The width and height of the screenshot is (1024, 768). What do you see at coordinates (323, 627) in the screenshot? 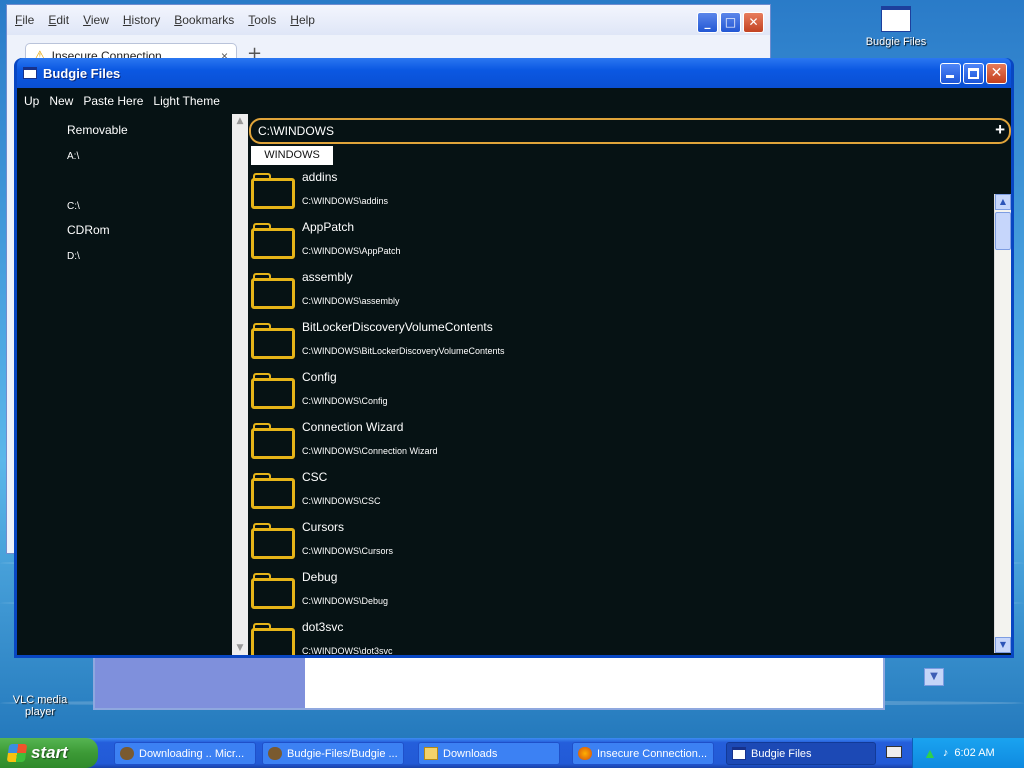
I see `file-name: dot3svc` at bounding box center [323, 627].